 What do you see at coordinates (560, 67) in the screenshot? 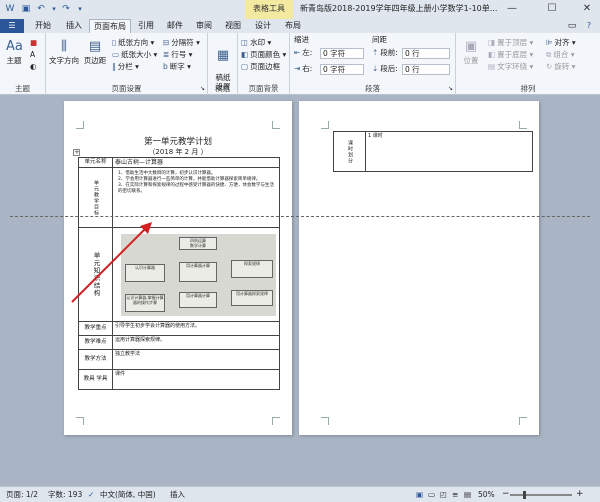
I see `rotate-button: ↻ 旋转 ▾` at bounding box center [560, 67].